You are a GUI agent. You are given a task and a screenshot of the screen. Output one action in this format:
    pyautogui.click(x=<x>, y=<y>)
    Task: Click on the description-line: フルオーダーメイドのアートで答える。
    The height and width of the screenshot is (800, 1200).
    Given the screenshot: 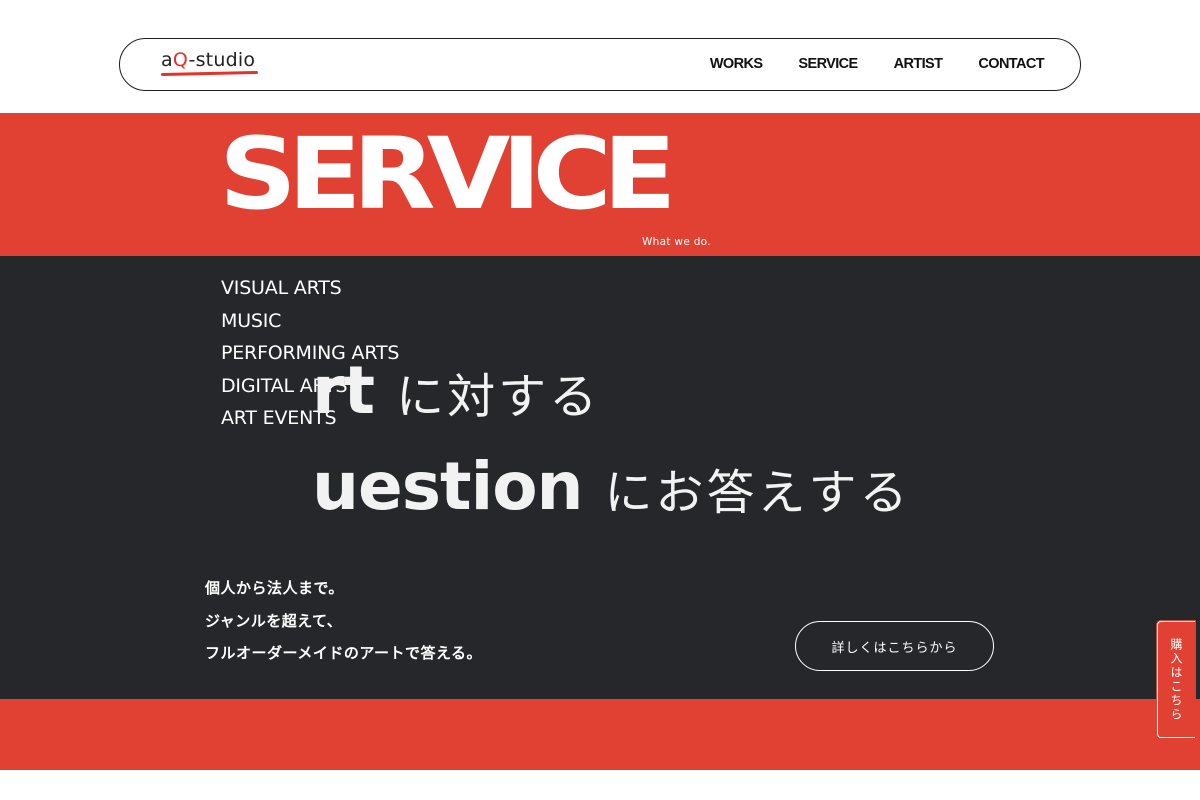 What is the action you would take?
    pyautogui.click(x=344, y=653)
    